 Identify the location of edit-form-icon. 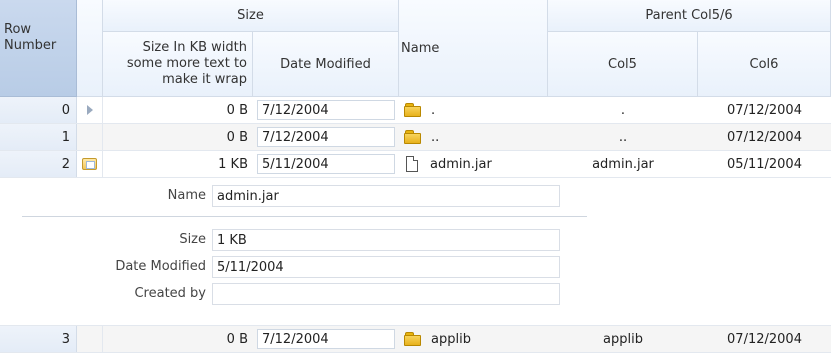
(89, 164).